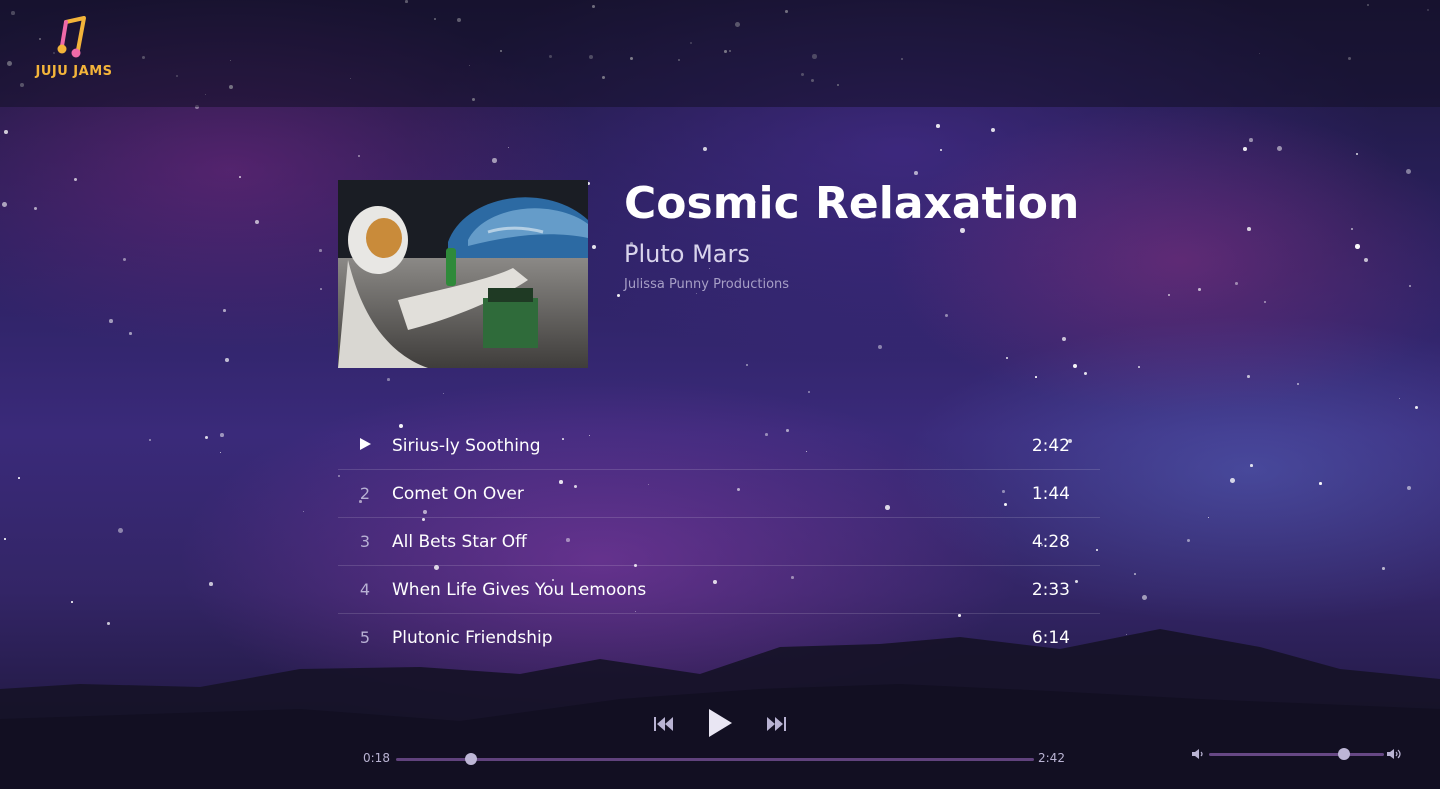 Image resolution: width=1440 pixels, height=789 pixels. I want to click on track-title: Sirius-ly Soothing, so click(466, 445).